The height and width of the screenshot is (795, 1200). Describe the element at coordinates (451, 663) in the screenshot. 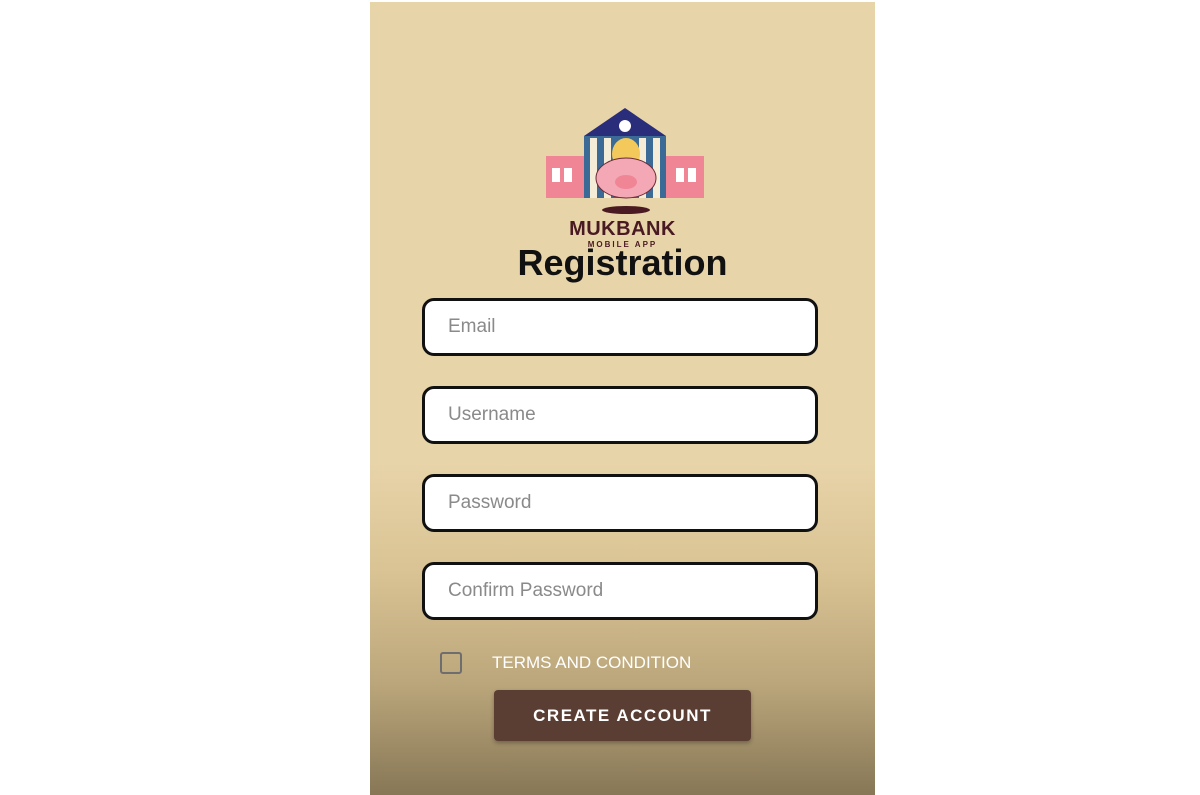

I see `terms-checkbox` at that location.